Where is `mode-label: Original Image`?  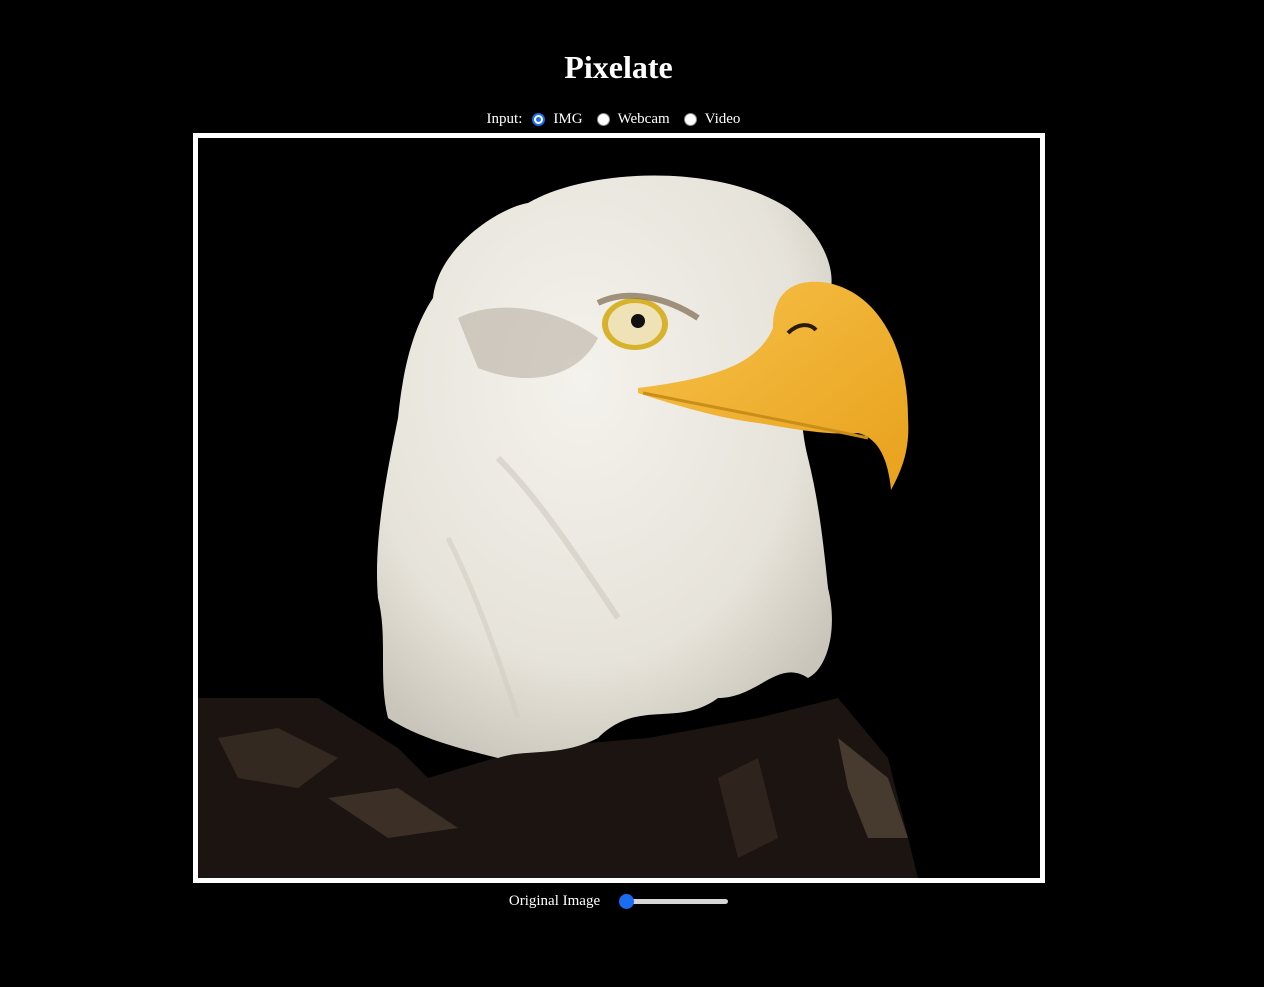 mode-label: Original Image is located at coordinates (554, 900).